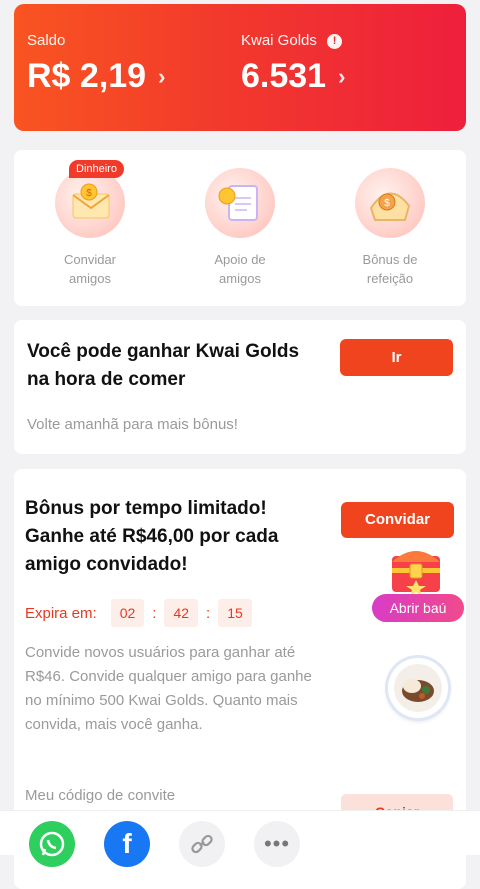  What do you see at coordinates (181, 613) in the screenshot?
I see `timer-minutes: 42` at bounding box center [181, 613].